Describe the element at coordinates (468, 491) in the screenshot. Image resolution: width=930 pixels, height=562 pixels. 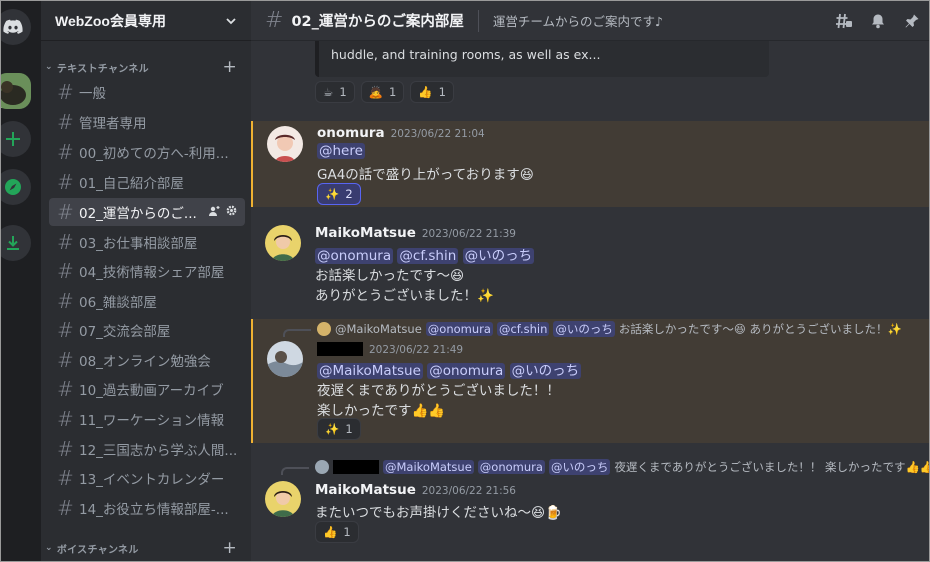
I see `timestamp: 2023/06/22 21:56` at that location.